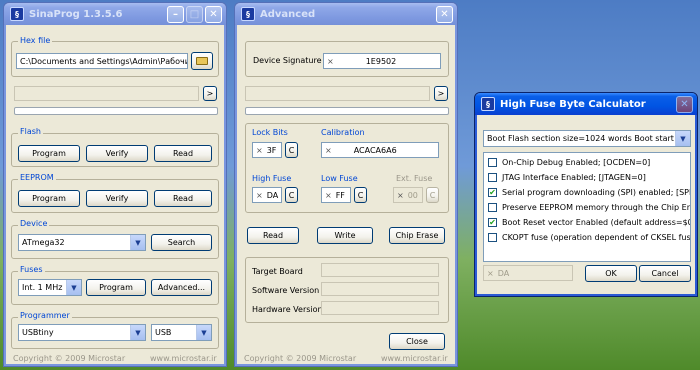 The image size is (700, 370). Describe the element at coordinates (346, 14) in the screenshot. I see `advanced-titlebar: § Advanced ✕` at that location.